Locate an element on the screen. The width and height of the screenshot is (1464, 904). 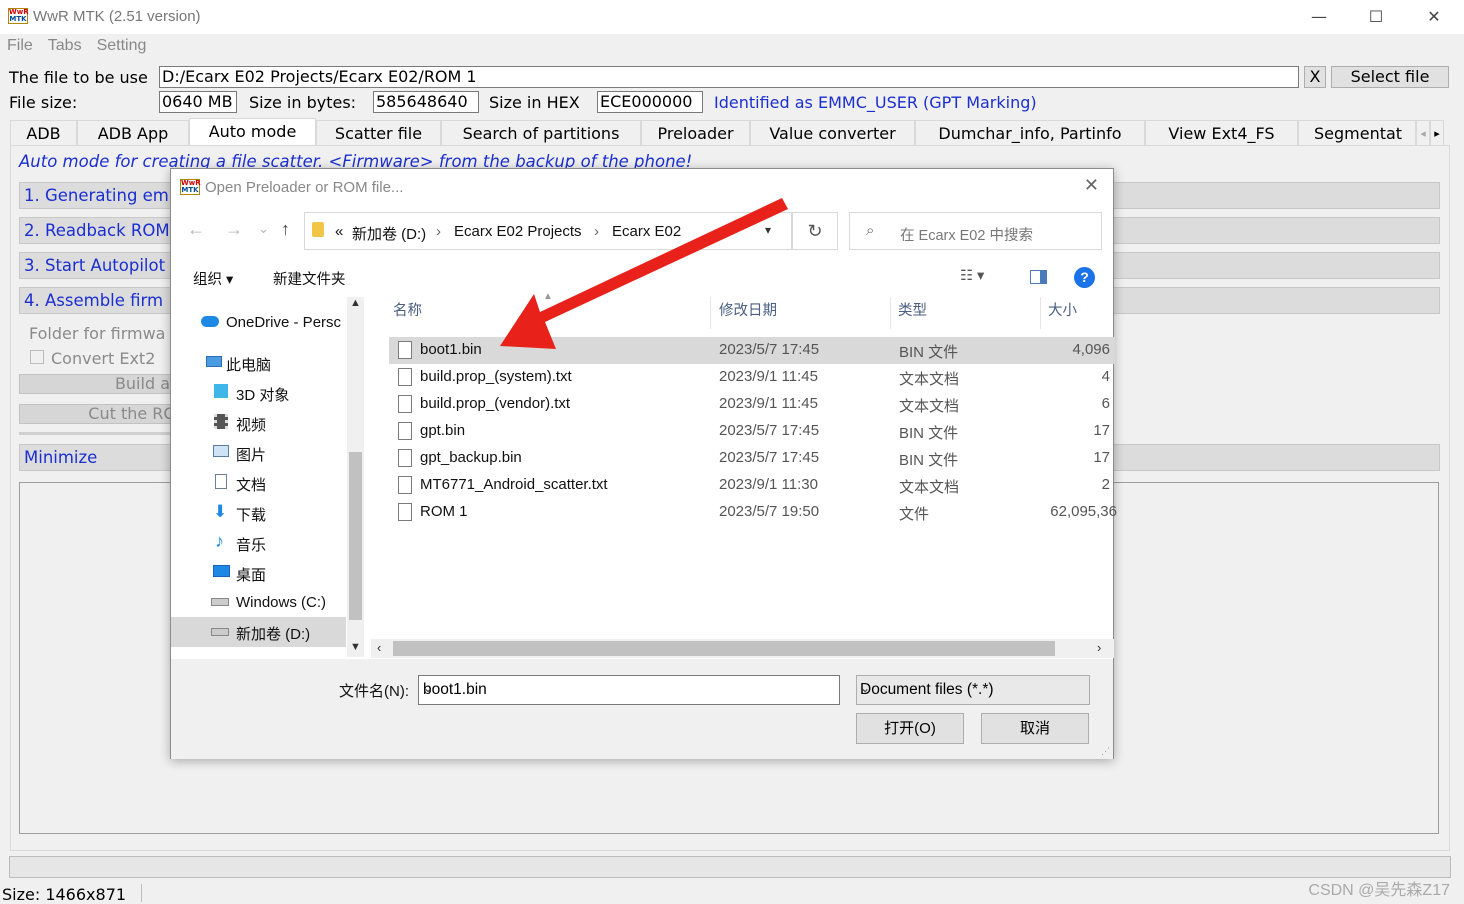
scroll-right-icon: › is located at coordinates (1099, 647).